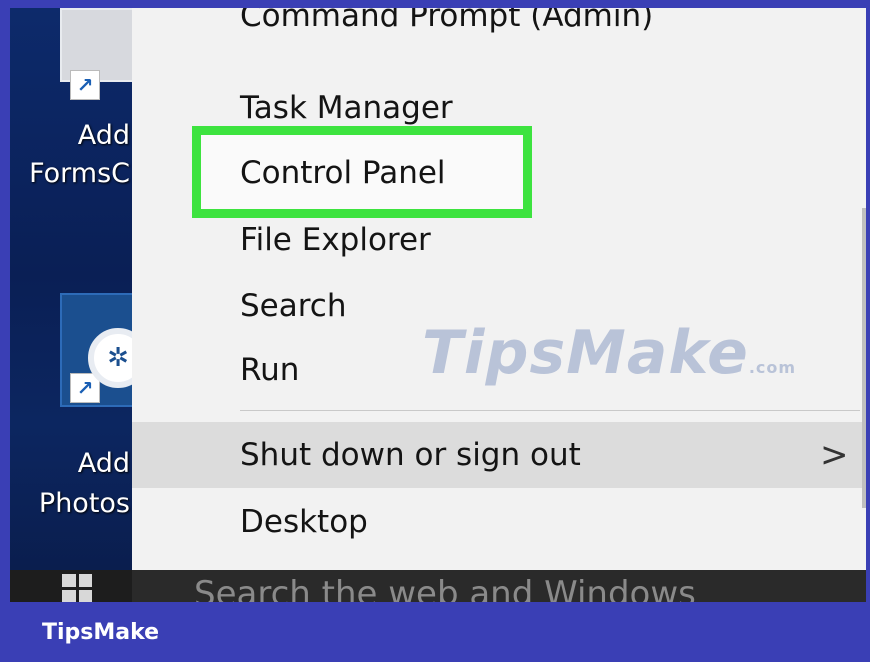 This screenshot has height=662, width=870. What do you see at coordinates (585, 353) in the screenshot?
I see `watermark-text: TipsMake` at bounding box center [585, 353].